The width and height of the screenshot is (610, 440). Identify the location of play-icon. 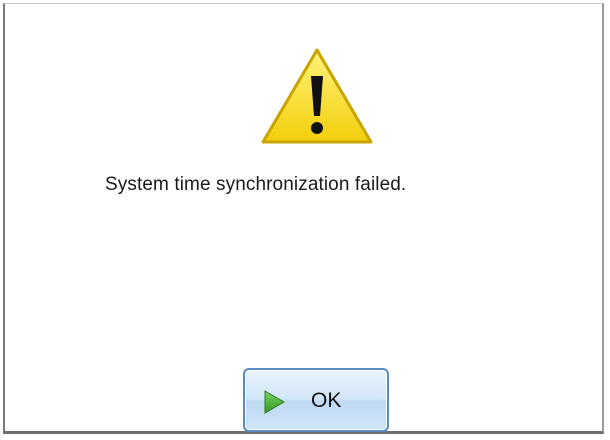
(274, 402).